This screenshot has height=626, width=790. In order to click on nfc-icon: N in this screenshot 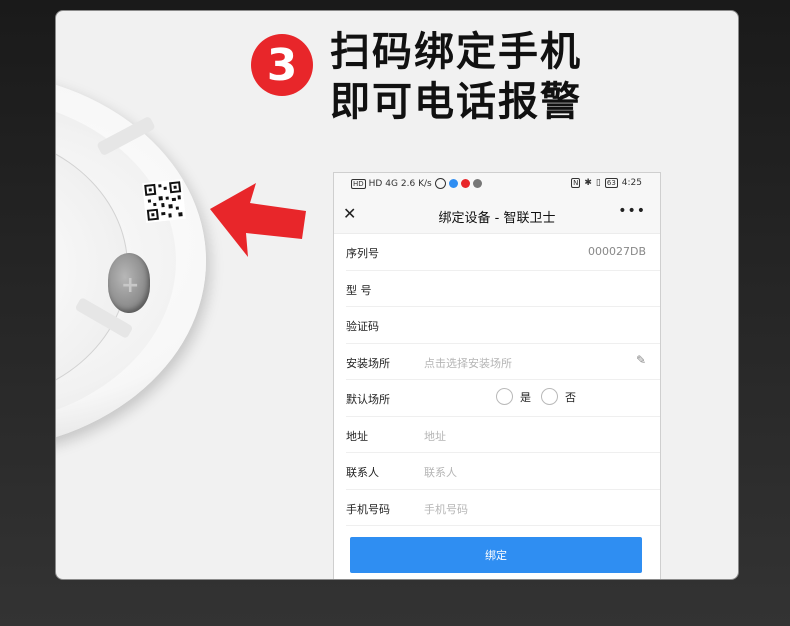, I will do `click(576, 183)`.